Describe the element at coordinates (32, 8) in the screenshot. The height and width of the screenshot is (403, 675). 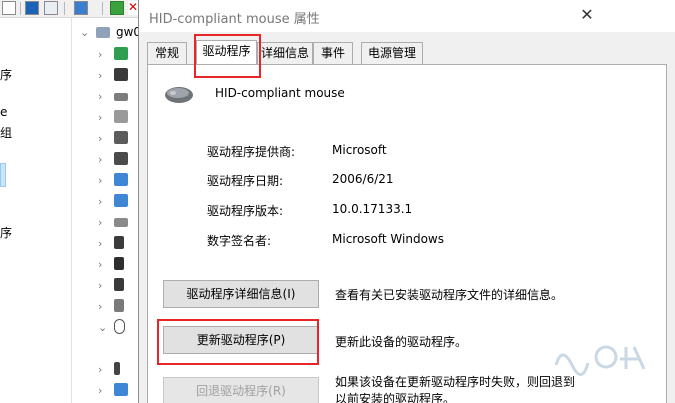
I see `toolbar-help-button` at that location.